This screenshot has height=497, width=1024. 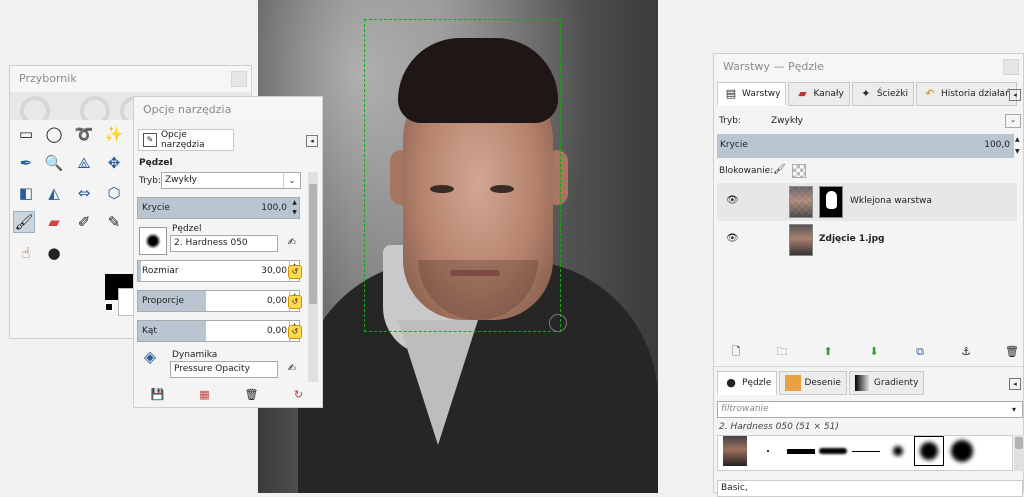 What do you see at coordinates (294, 208) in the screenshot?
I see `opacity-spinner: ▲ ▼` at bounding box center [294, 208].